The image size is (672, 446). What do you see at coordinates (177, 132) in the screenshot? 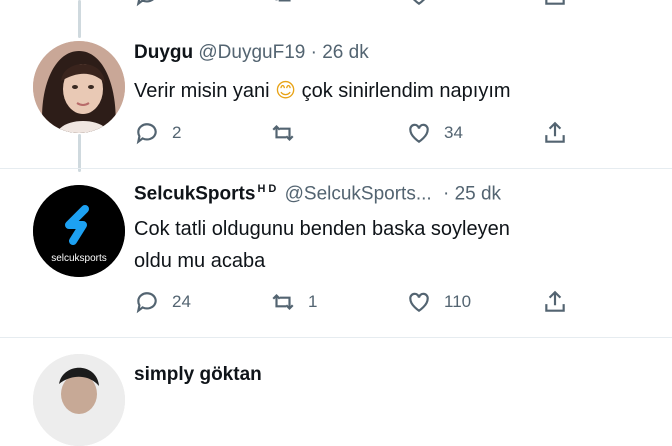
I see `reply-count: 2` at bounding box center [177, 132].